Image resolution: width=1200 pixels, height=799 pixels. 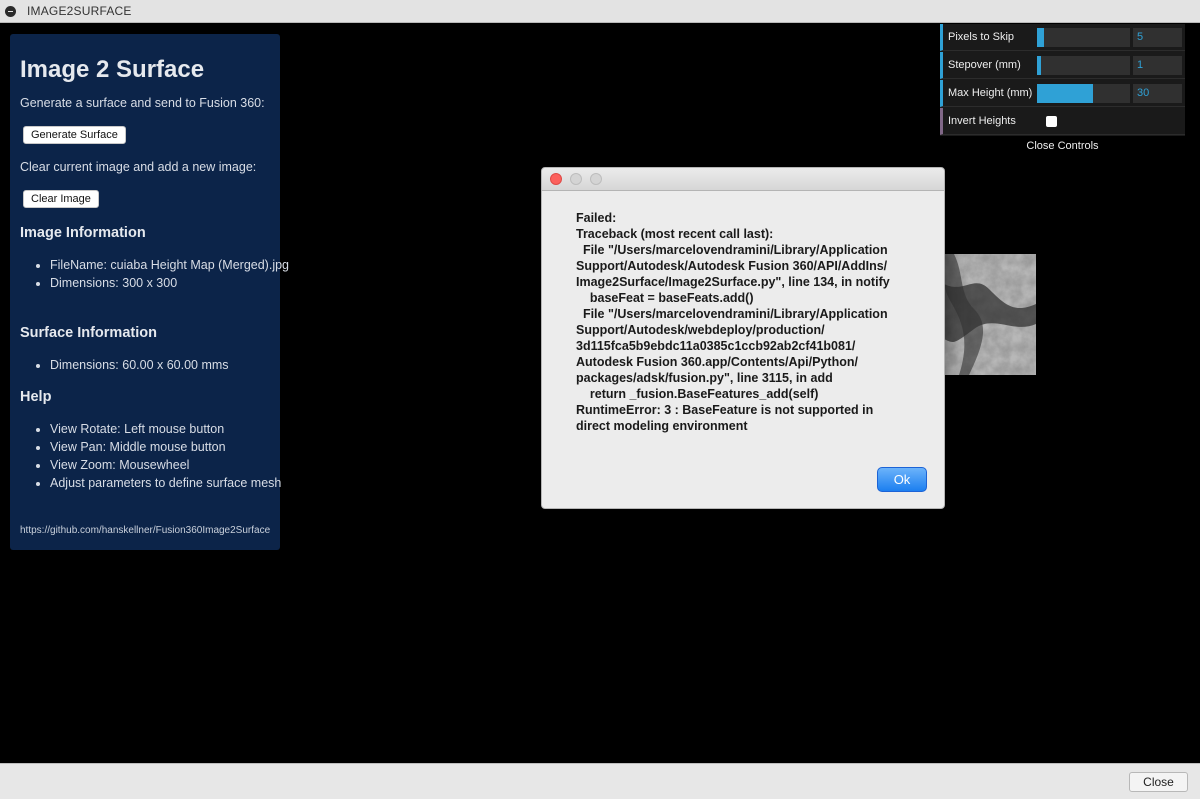 What do you see at coordinates (576, 179) in the screenshot?
I see `minimize-window-icon` at bounding box center [576, 179].